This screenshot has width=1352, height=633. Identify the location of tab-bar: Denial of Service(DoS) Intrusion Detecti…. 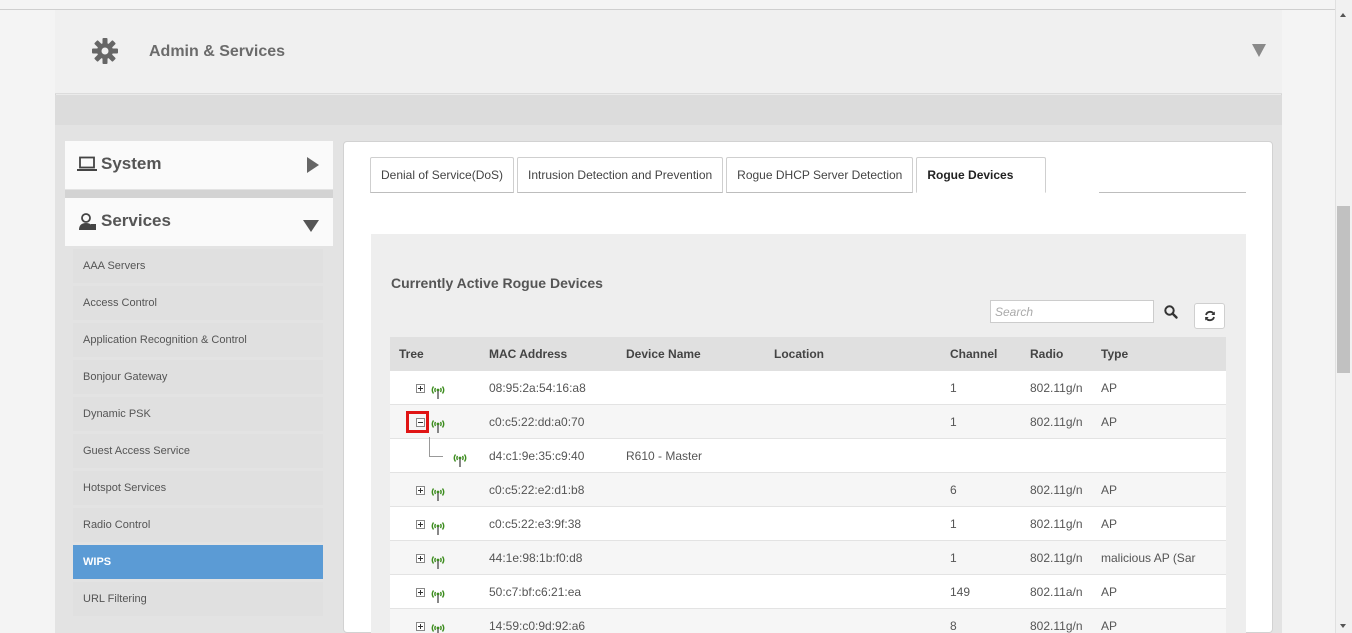
(709, 175).